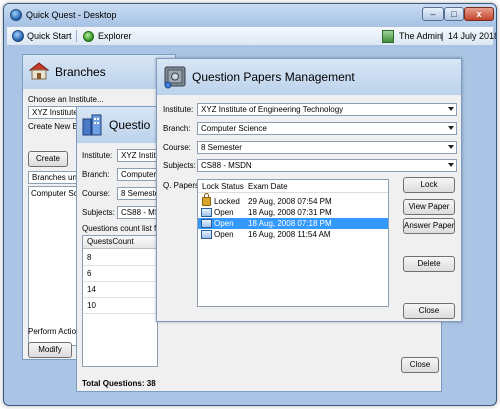 The height and width of the screenshot is (409, 500). I want to click on paper-date: 18 Aug, 2008 07:31 PM, so click(290, 212).